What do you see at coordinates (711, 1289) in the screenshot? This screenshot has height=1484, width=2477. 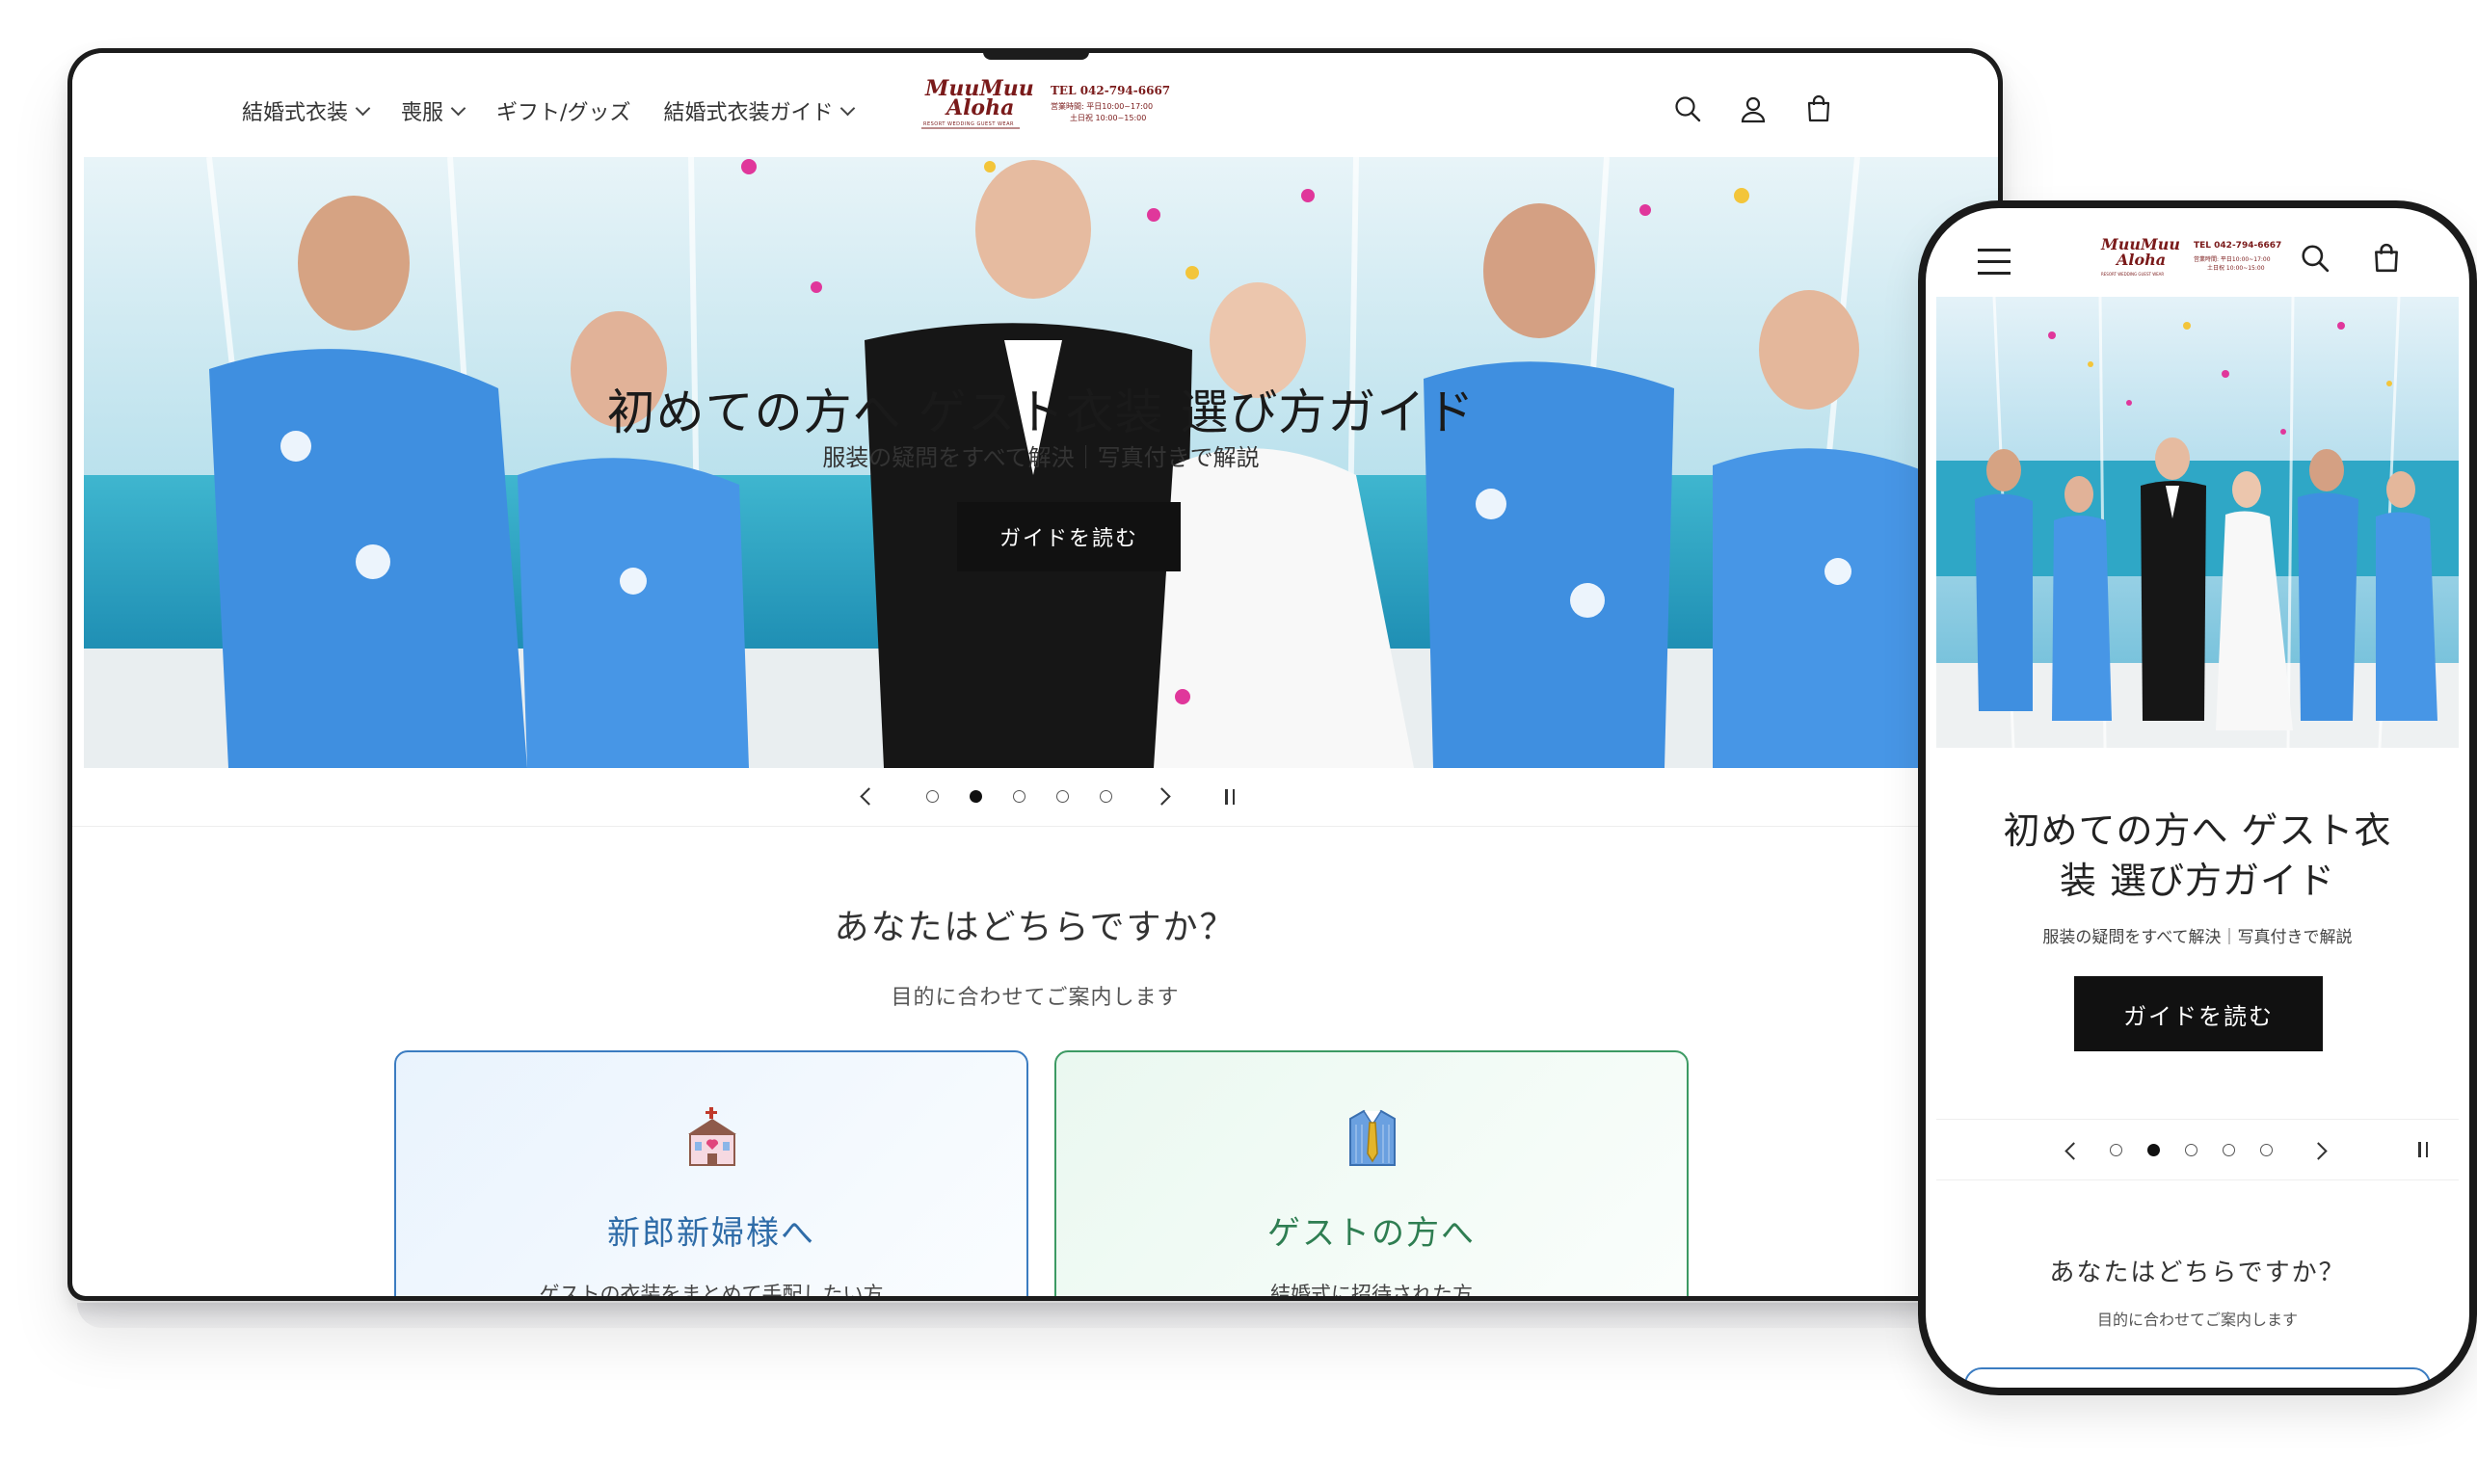 I see `couple-card-description: ゲストの衣装をまとめて手配したい方` at bounding box center [711, 1289].